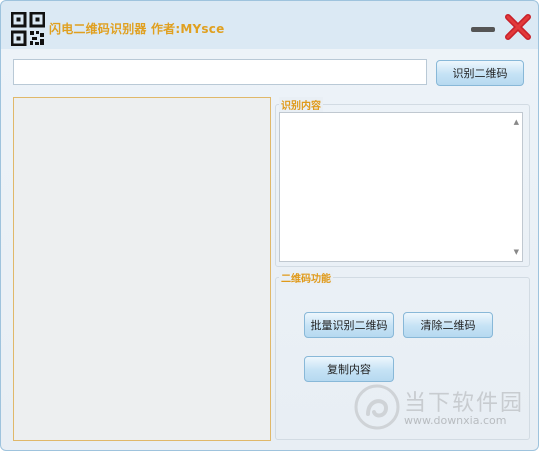 The width and height of the screenshot is (539, 451). What do you see at coordinates (483, 29) in the screenshot?
I see `minimize-icon` at bounding box center [483, 29].